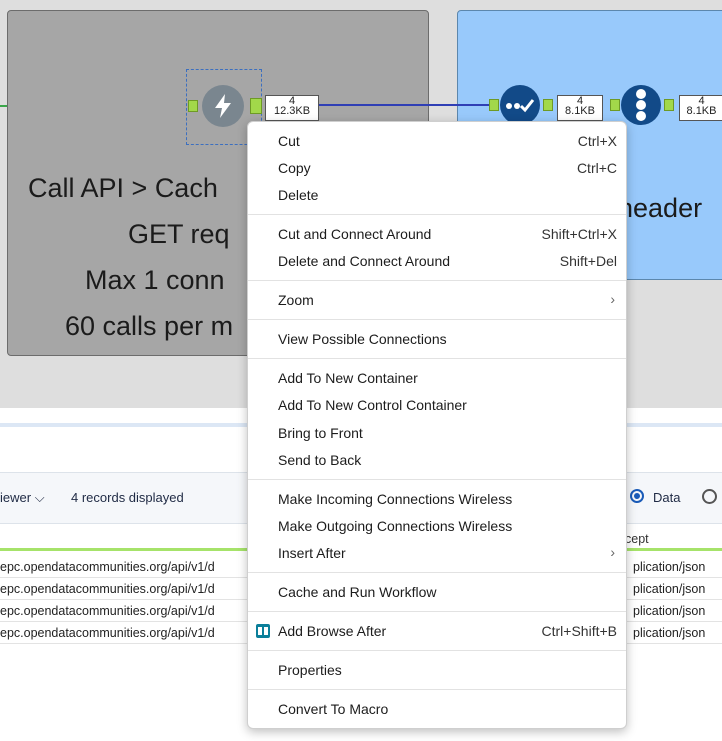  Describe the element at coordinates (437, 195) in the screenshot. I see `menu-item-delete: Delete` at that location.